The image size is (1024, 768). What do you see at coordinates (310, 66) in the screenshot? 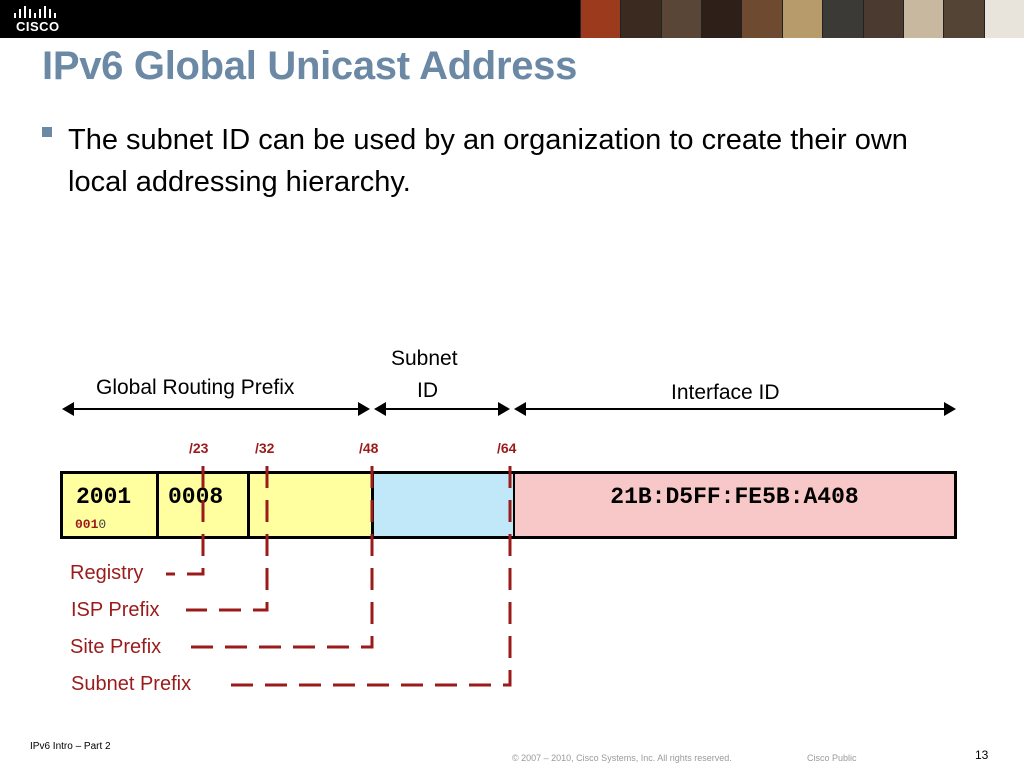
I see `slide-title: IPv6 Global Unicast Address` at bounding box center [310, 66].